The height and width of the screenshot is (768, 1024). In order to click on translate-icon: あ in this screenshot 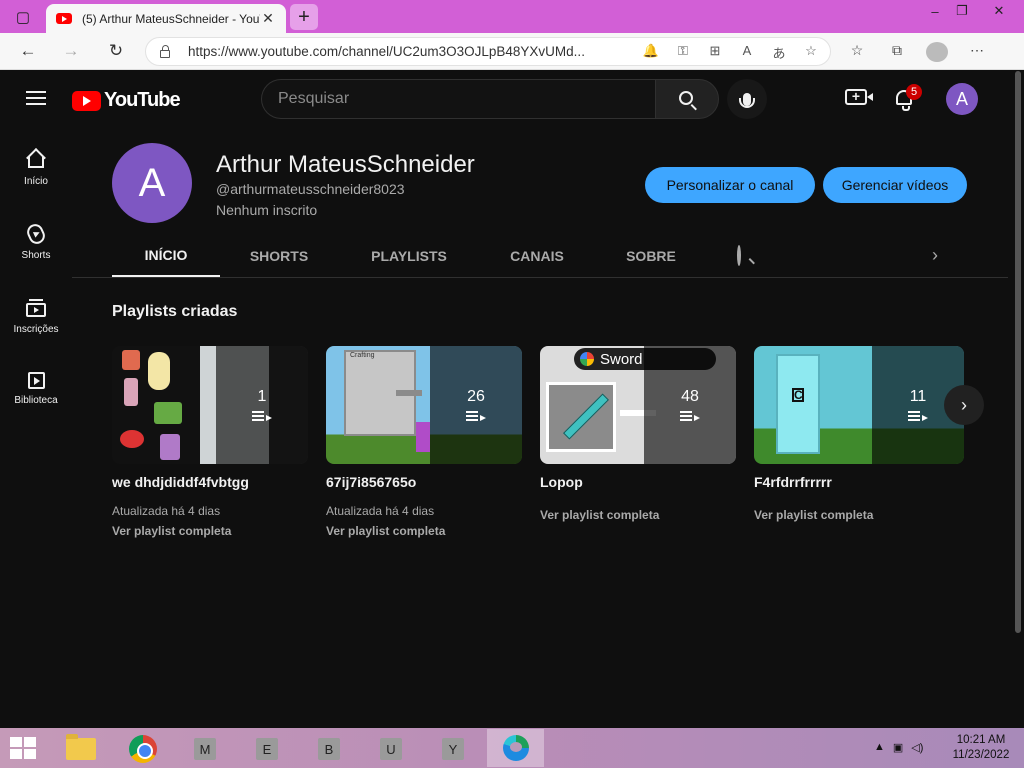, I will do `click(779, 52)`.